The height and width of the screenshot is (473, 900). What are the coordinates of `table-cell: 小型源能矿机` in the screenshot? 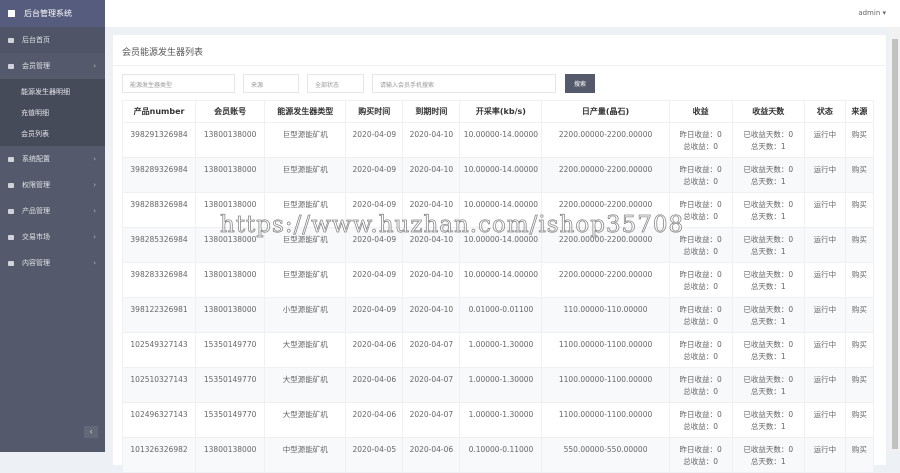 It's located at (305, 315).